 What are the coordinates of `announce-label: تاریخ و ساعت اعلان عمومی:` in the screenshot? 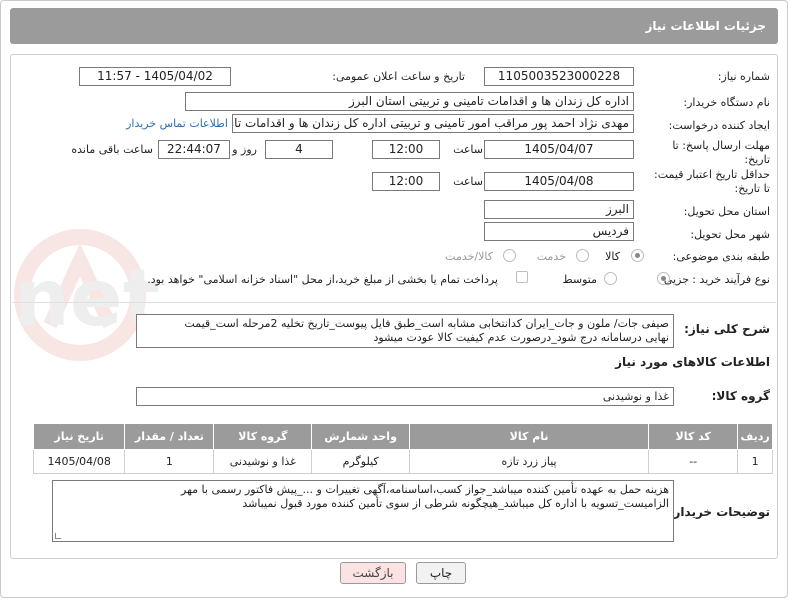 It's located at (398, 76).